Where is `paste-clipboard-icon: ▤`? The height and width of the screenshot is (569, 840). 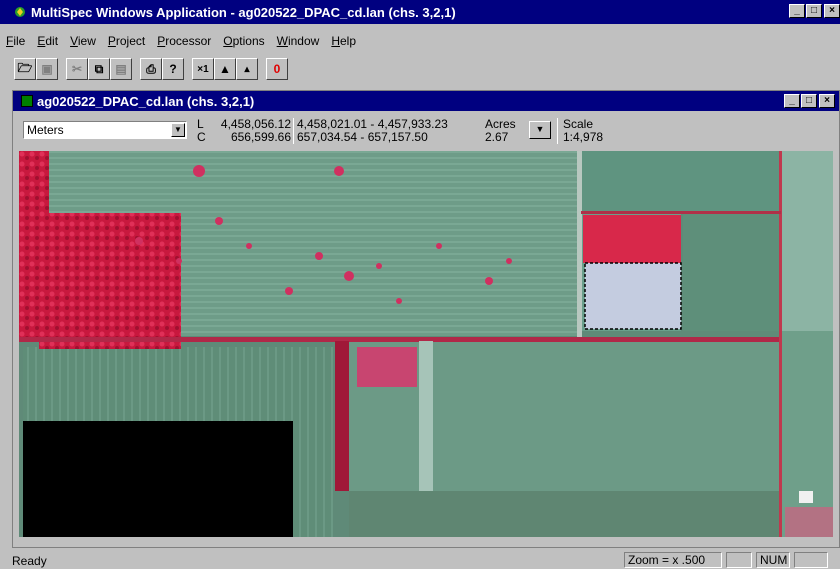
paste-clipboard-icon: ▤ is located at coordinates (121, 69).